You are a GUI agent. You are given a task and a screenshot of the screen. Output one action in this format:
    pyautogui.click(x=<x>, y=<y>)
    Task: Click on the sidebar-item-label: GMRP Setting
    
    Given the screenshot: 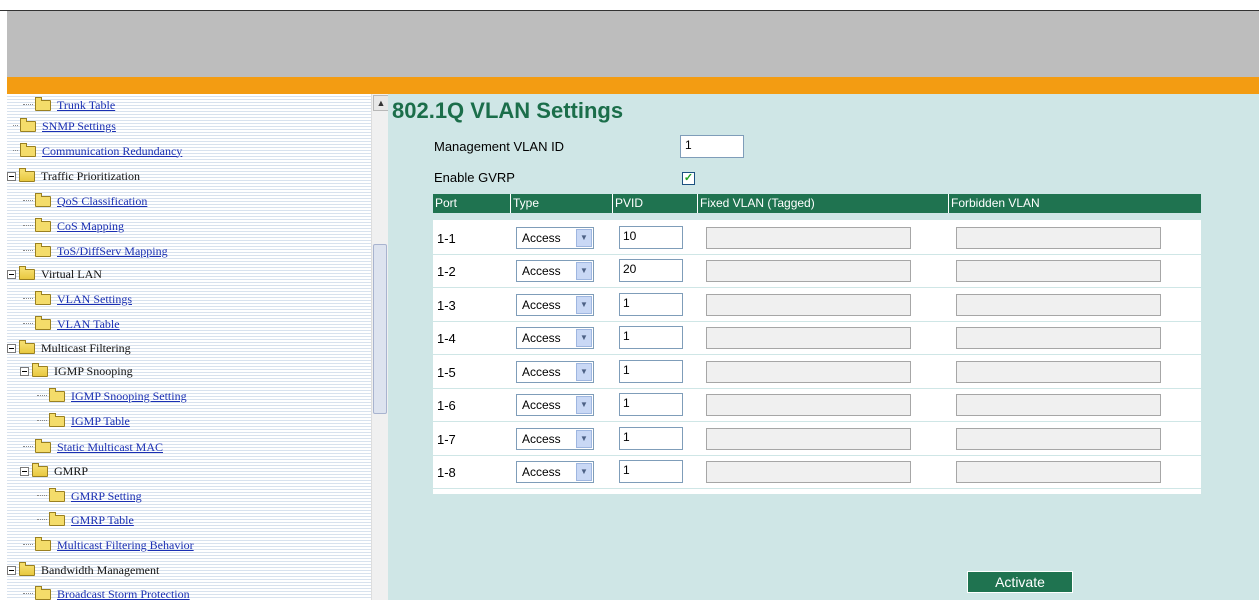 What is the action you would take?
    pyautogui.click(x=106, y=496)
    